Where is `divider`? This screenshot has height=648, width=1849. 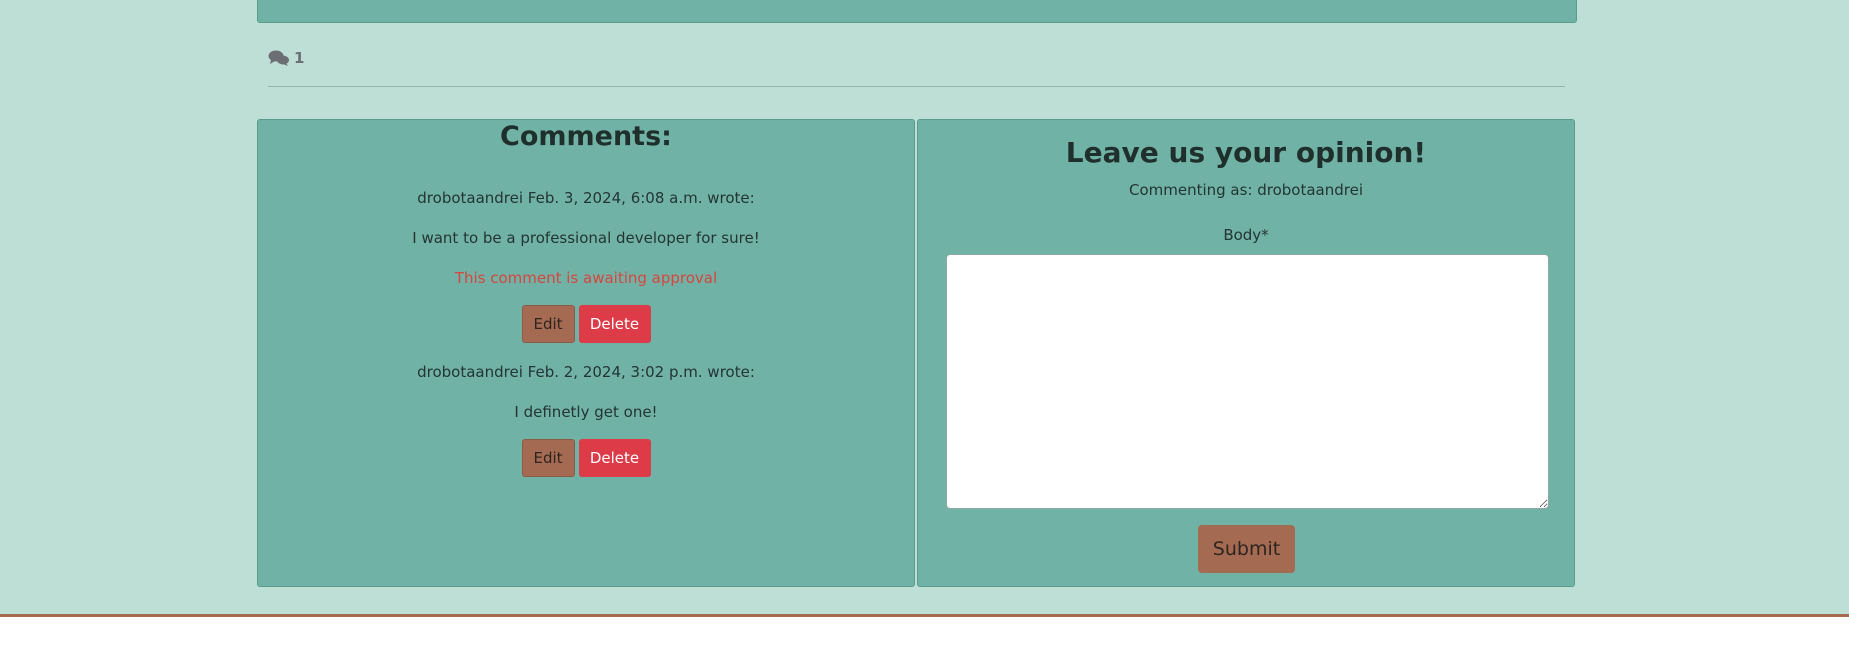 divider is located at coordinates (916, 86).